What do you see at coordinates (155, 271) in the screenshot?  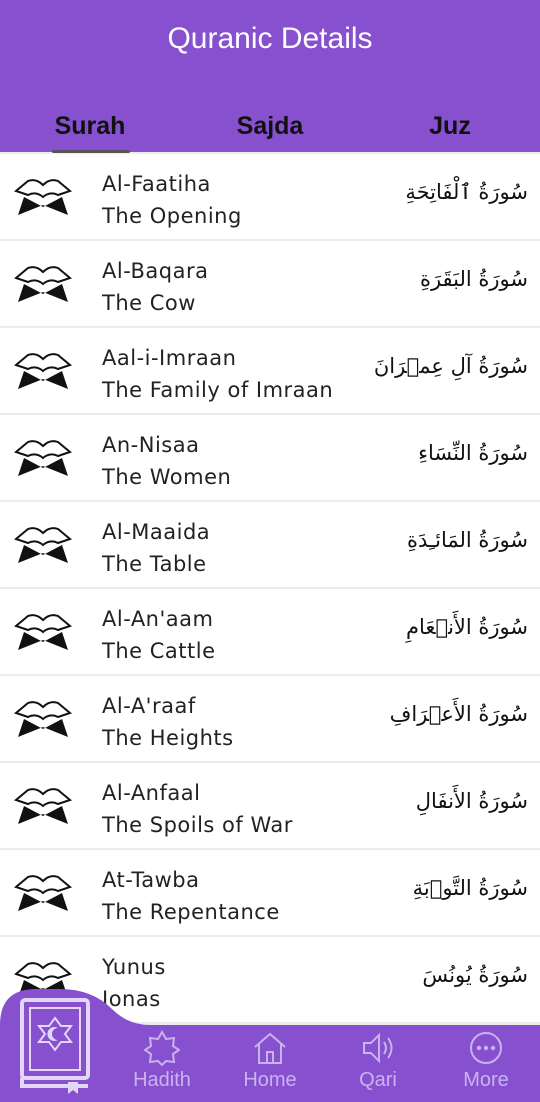 I see `surah-name: Al-Baqara` at bounding box center [155, 271].